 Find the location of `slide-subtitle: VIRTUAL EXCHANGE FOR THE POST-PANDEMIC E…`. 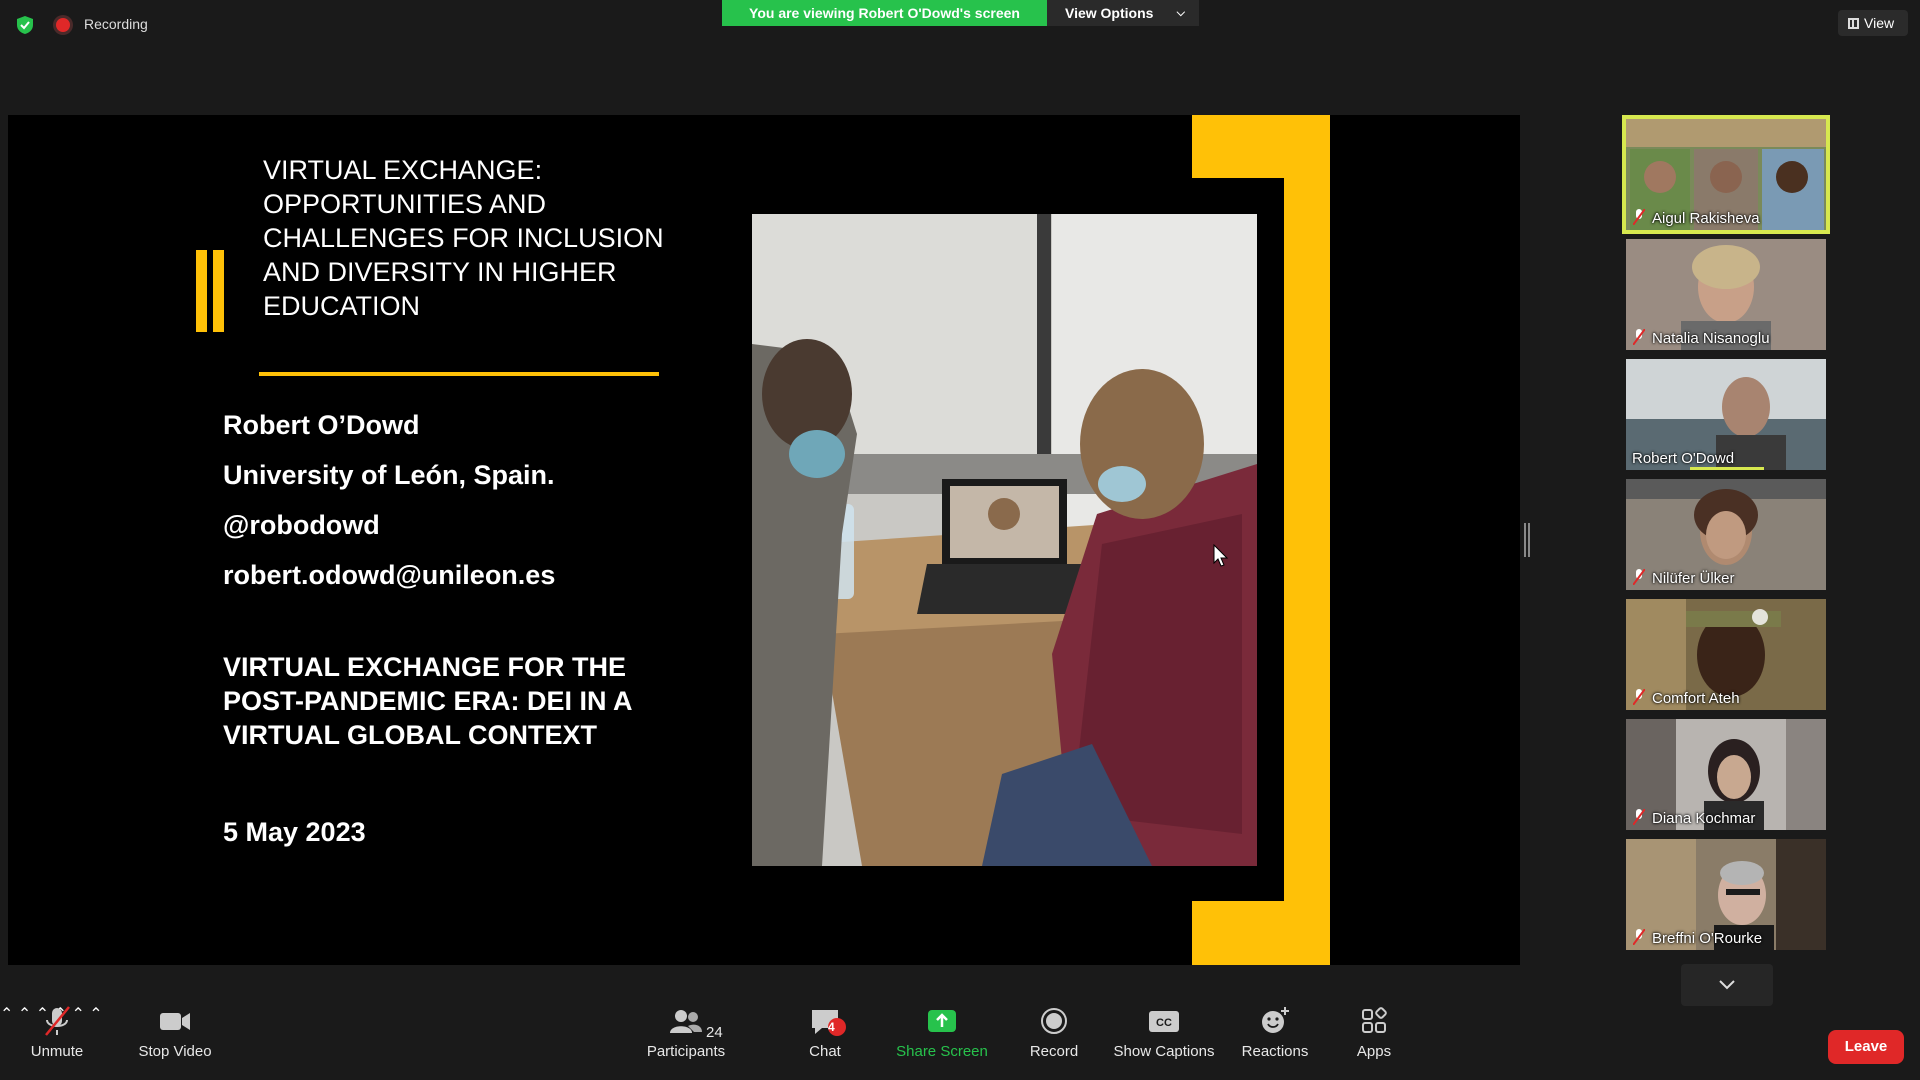

slide-subtitle: VIRTUAL EXCHANGE FOR THE POST-PANDEMIC E… is located at coordinates (427, 701).